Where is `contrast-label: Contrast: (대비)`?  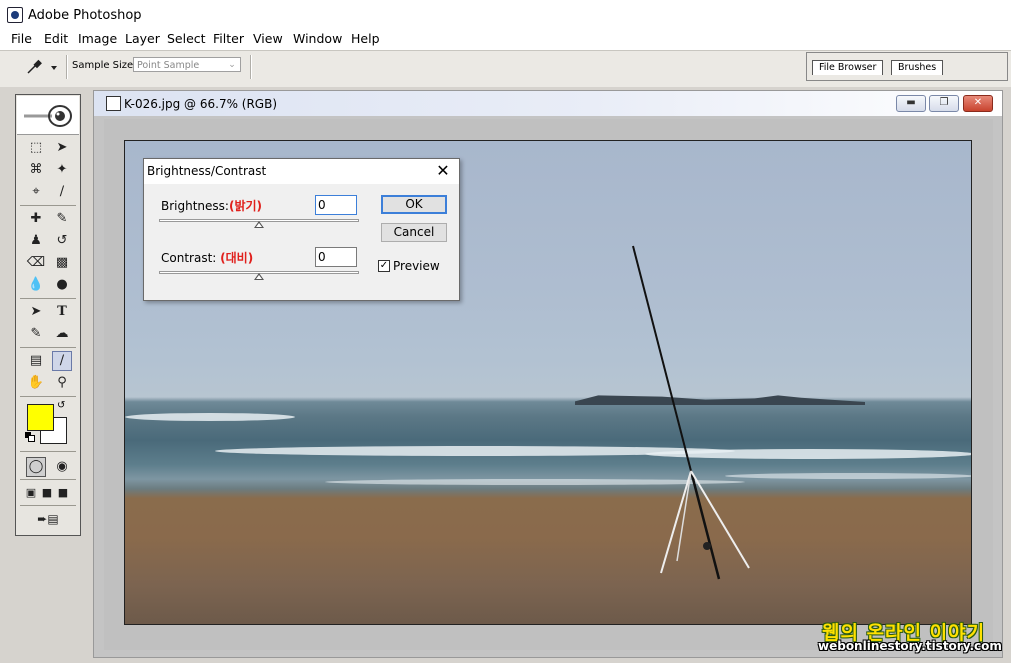
contrast-label: Contrast: (대비) is located at coordinates (207, 257).